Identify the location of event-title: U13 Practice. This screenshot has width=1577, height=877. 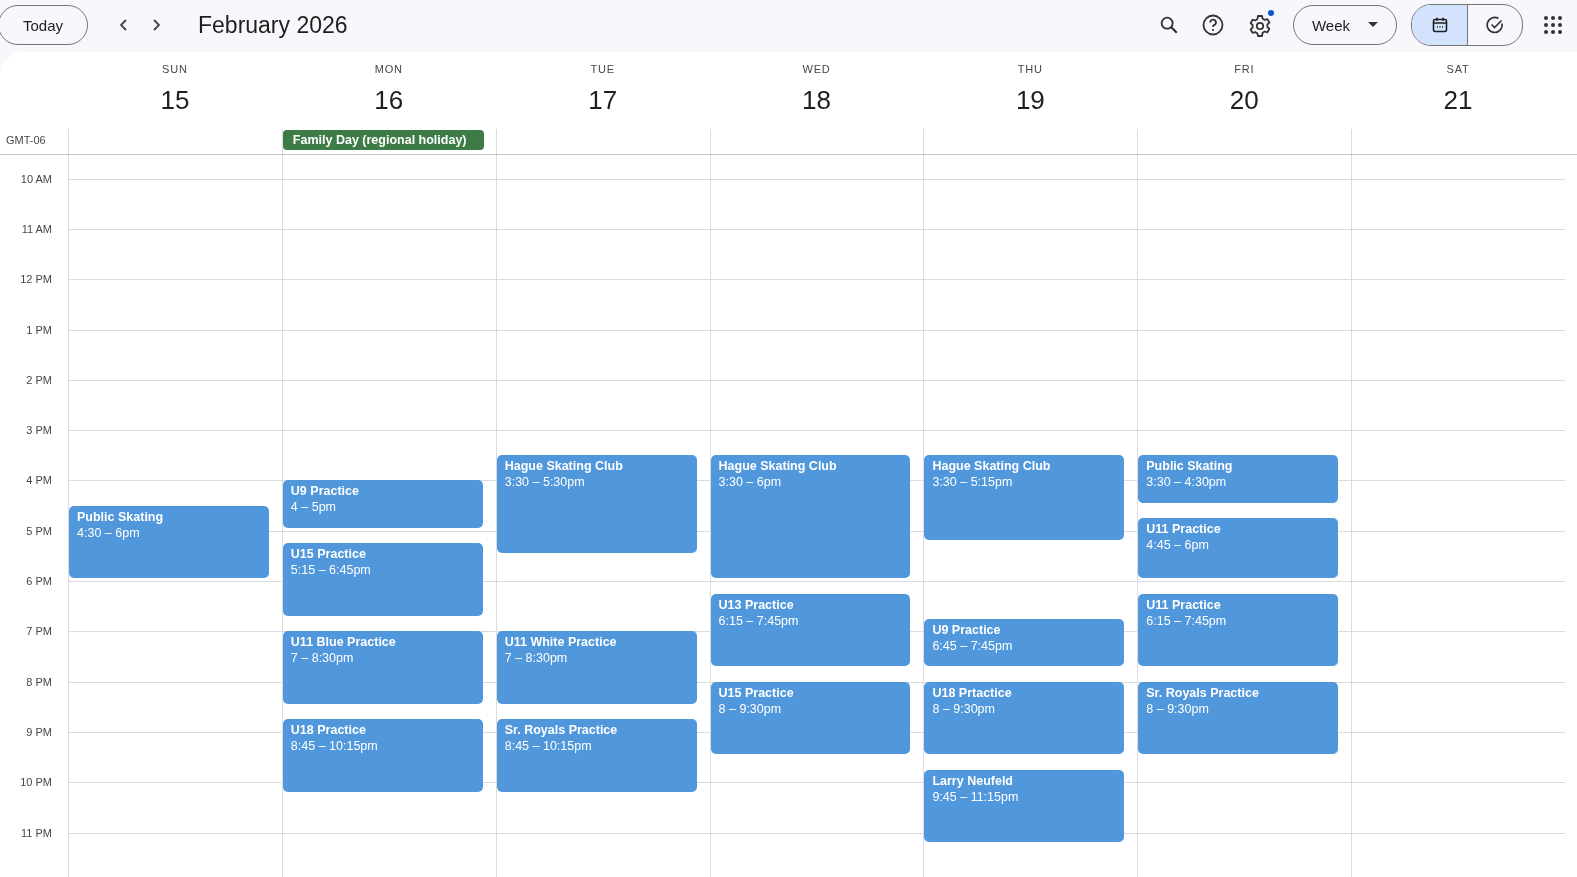
(756, 604).